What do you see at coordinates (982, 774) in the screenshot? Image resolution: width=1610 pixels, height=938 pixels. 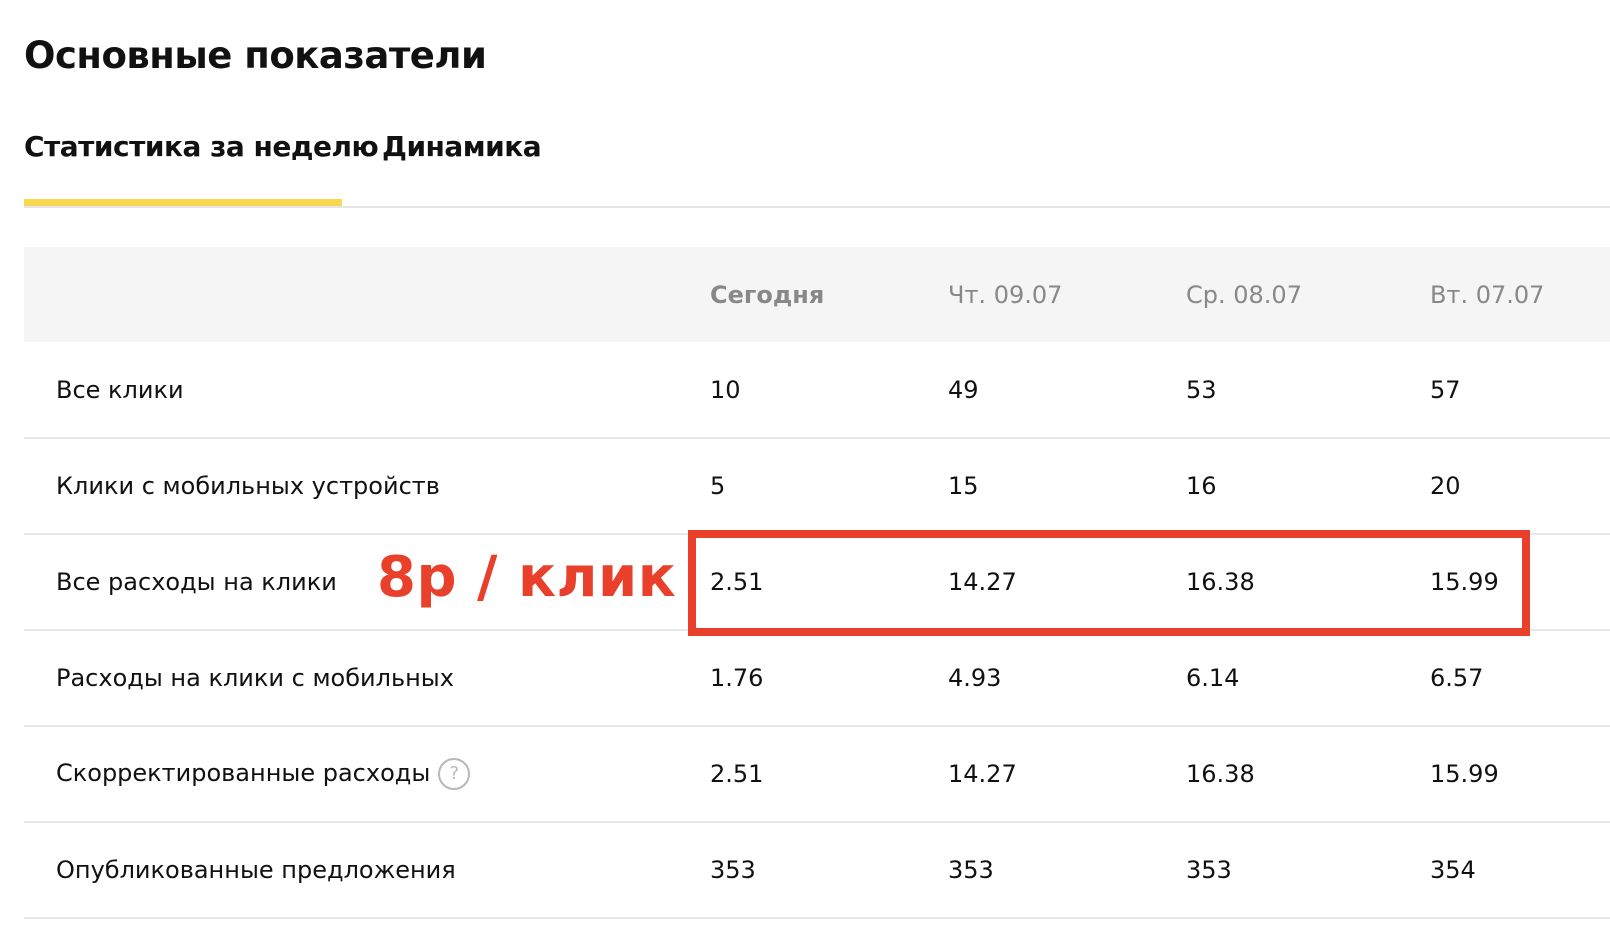 I see `cell-value: 14.27` at bounding box center [982, 774].